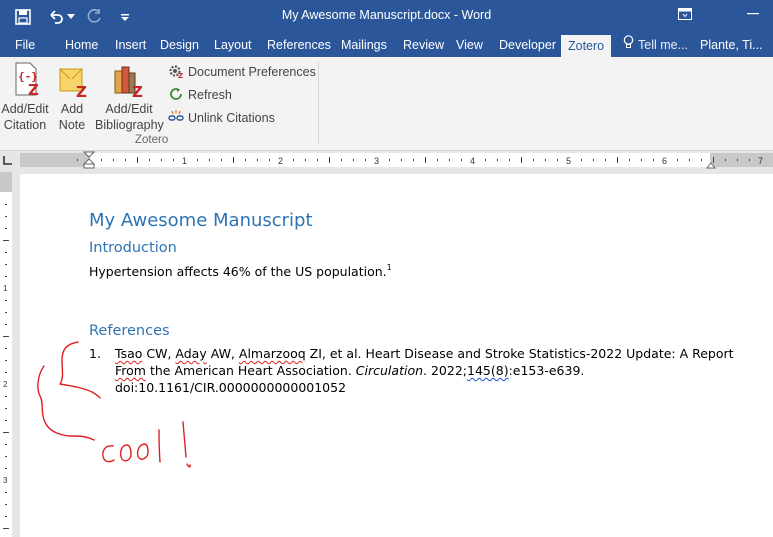 This screenshot has height=537, width=773. I want to click on add-edit-bibliography-label-1: Add/Edit, so click(129, 109).